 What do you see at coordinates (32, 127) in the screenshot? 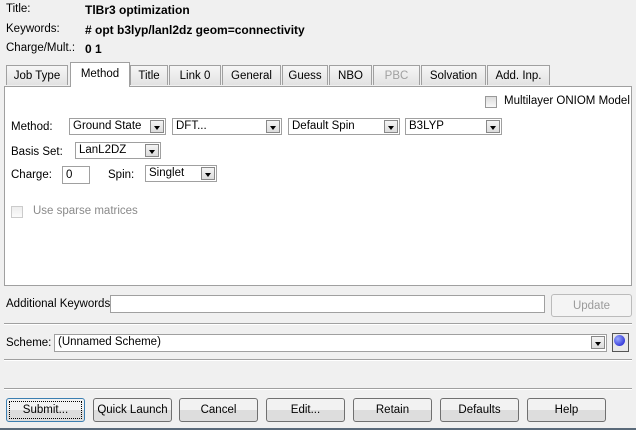
I see `method-label: Method:` at bounding box center [32, 127].